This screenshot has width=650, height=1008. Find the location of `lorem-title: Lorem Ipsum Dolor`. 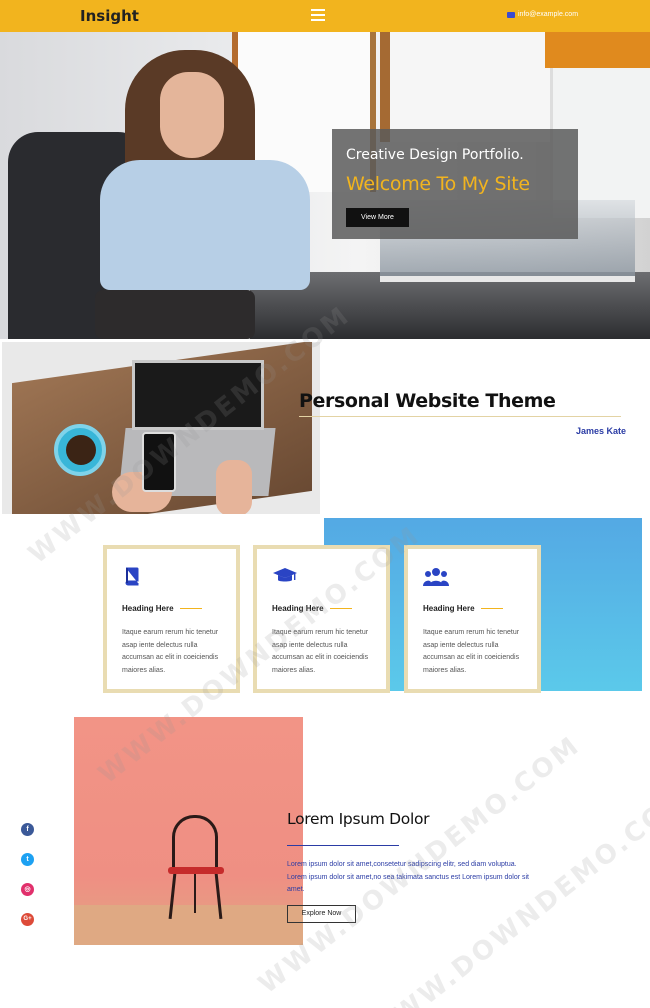

lorem-title: Lorem Ipsum Dolor is located at coordinates (358, 819).